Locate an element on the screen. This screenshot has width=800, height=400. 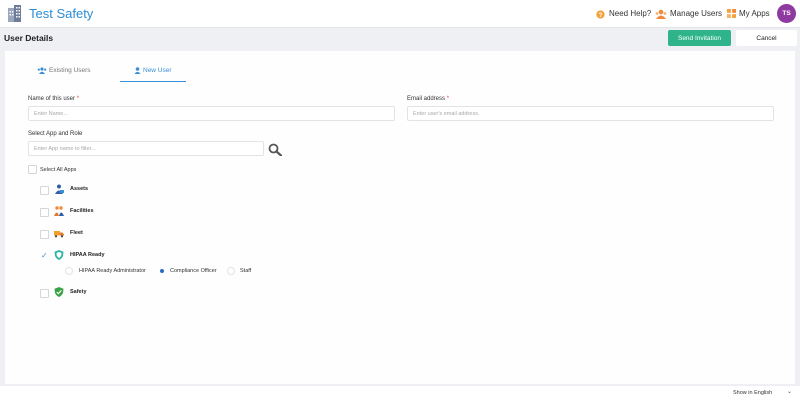
my-apps-link: My Apps is located at coordinates (754, 14).